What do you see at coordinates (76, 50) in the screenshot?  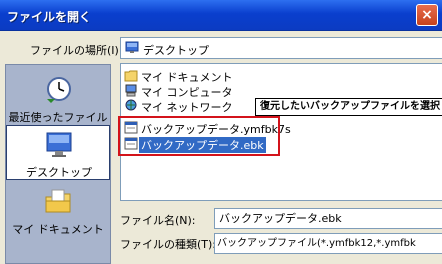 I see `location-label: ファイルの場所(I):` at bounding box center [76, 50].